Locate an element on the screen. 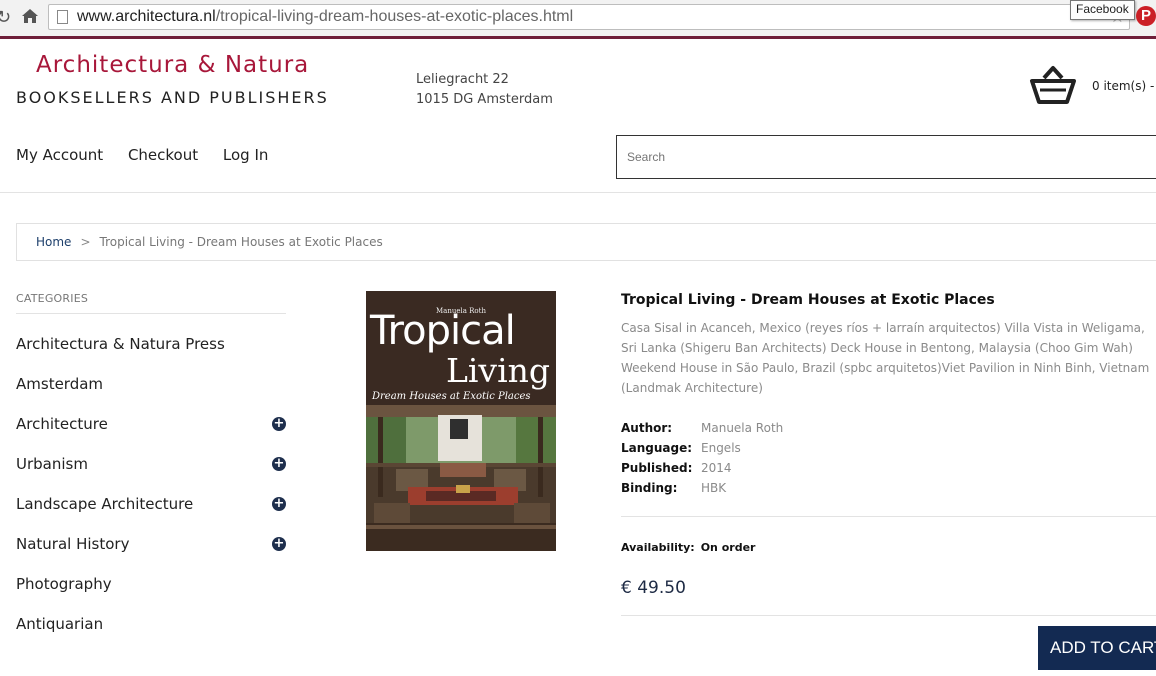 The width and height of the screenshot is (1156, 676). category-item: Natural History + is located at coordinates (152, 544).